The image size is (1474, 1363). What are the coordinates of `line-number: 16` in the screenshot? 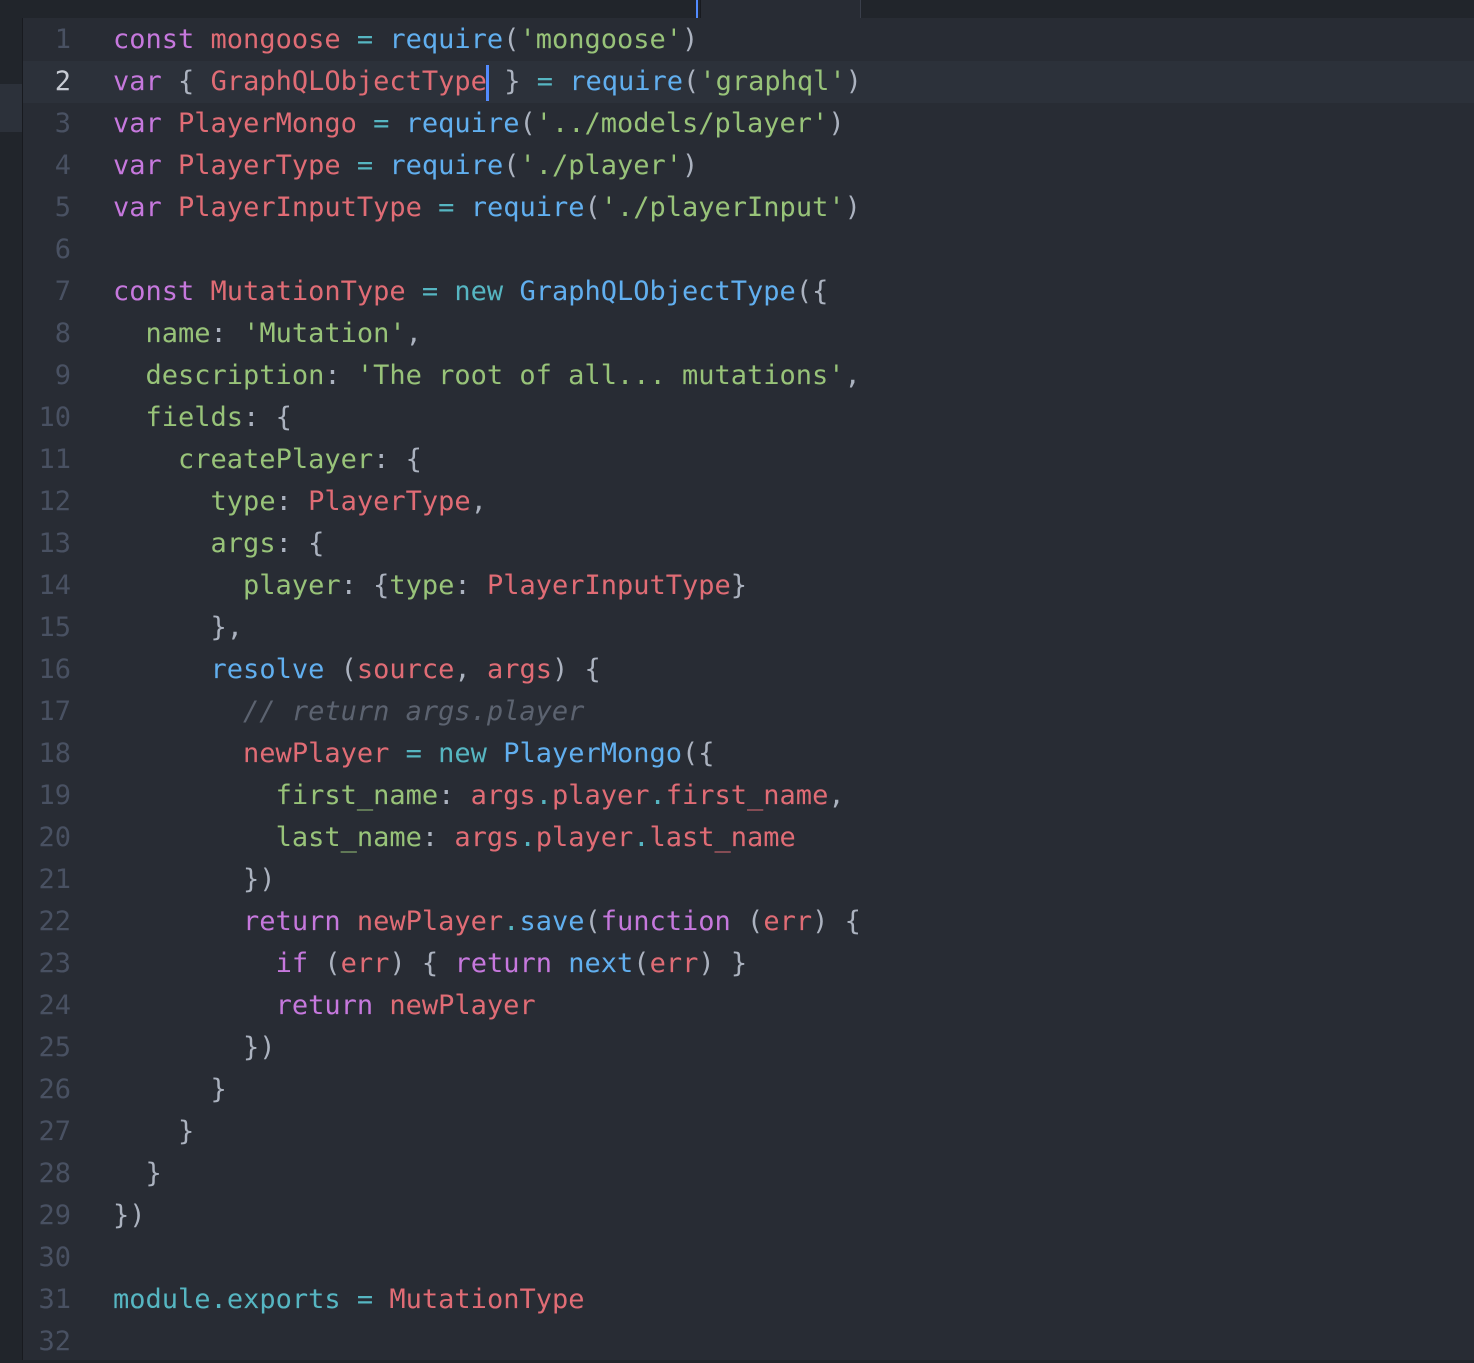 It's located at (47, 670).